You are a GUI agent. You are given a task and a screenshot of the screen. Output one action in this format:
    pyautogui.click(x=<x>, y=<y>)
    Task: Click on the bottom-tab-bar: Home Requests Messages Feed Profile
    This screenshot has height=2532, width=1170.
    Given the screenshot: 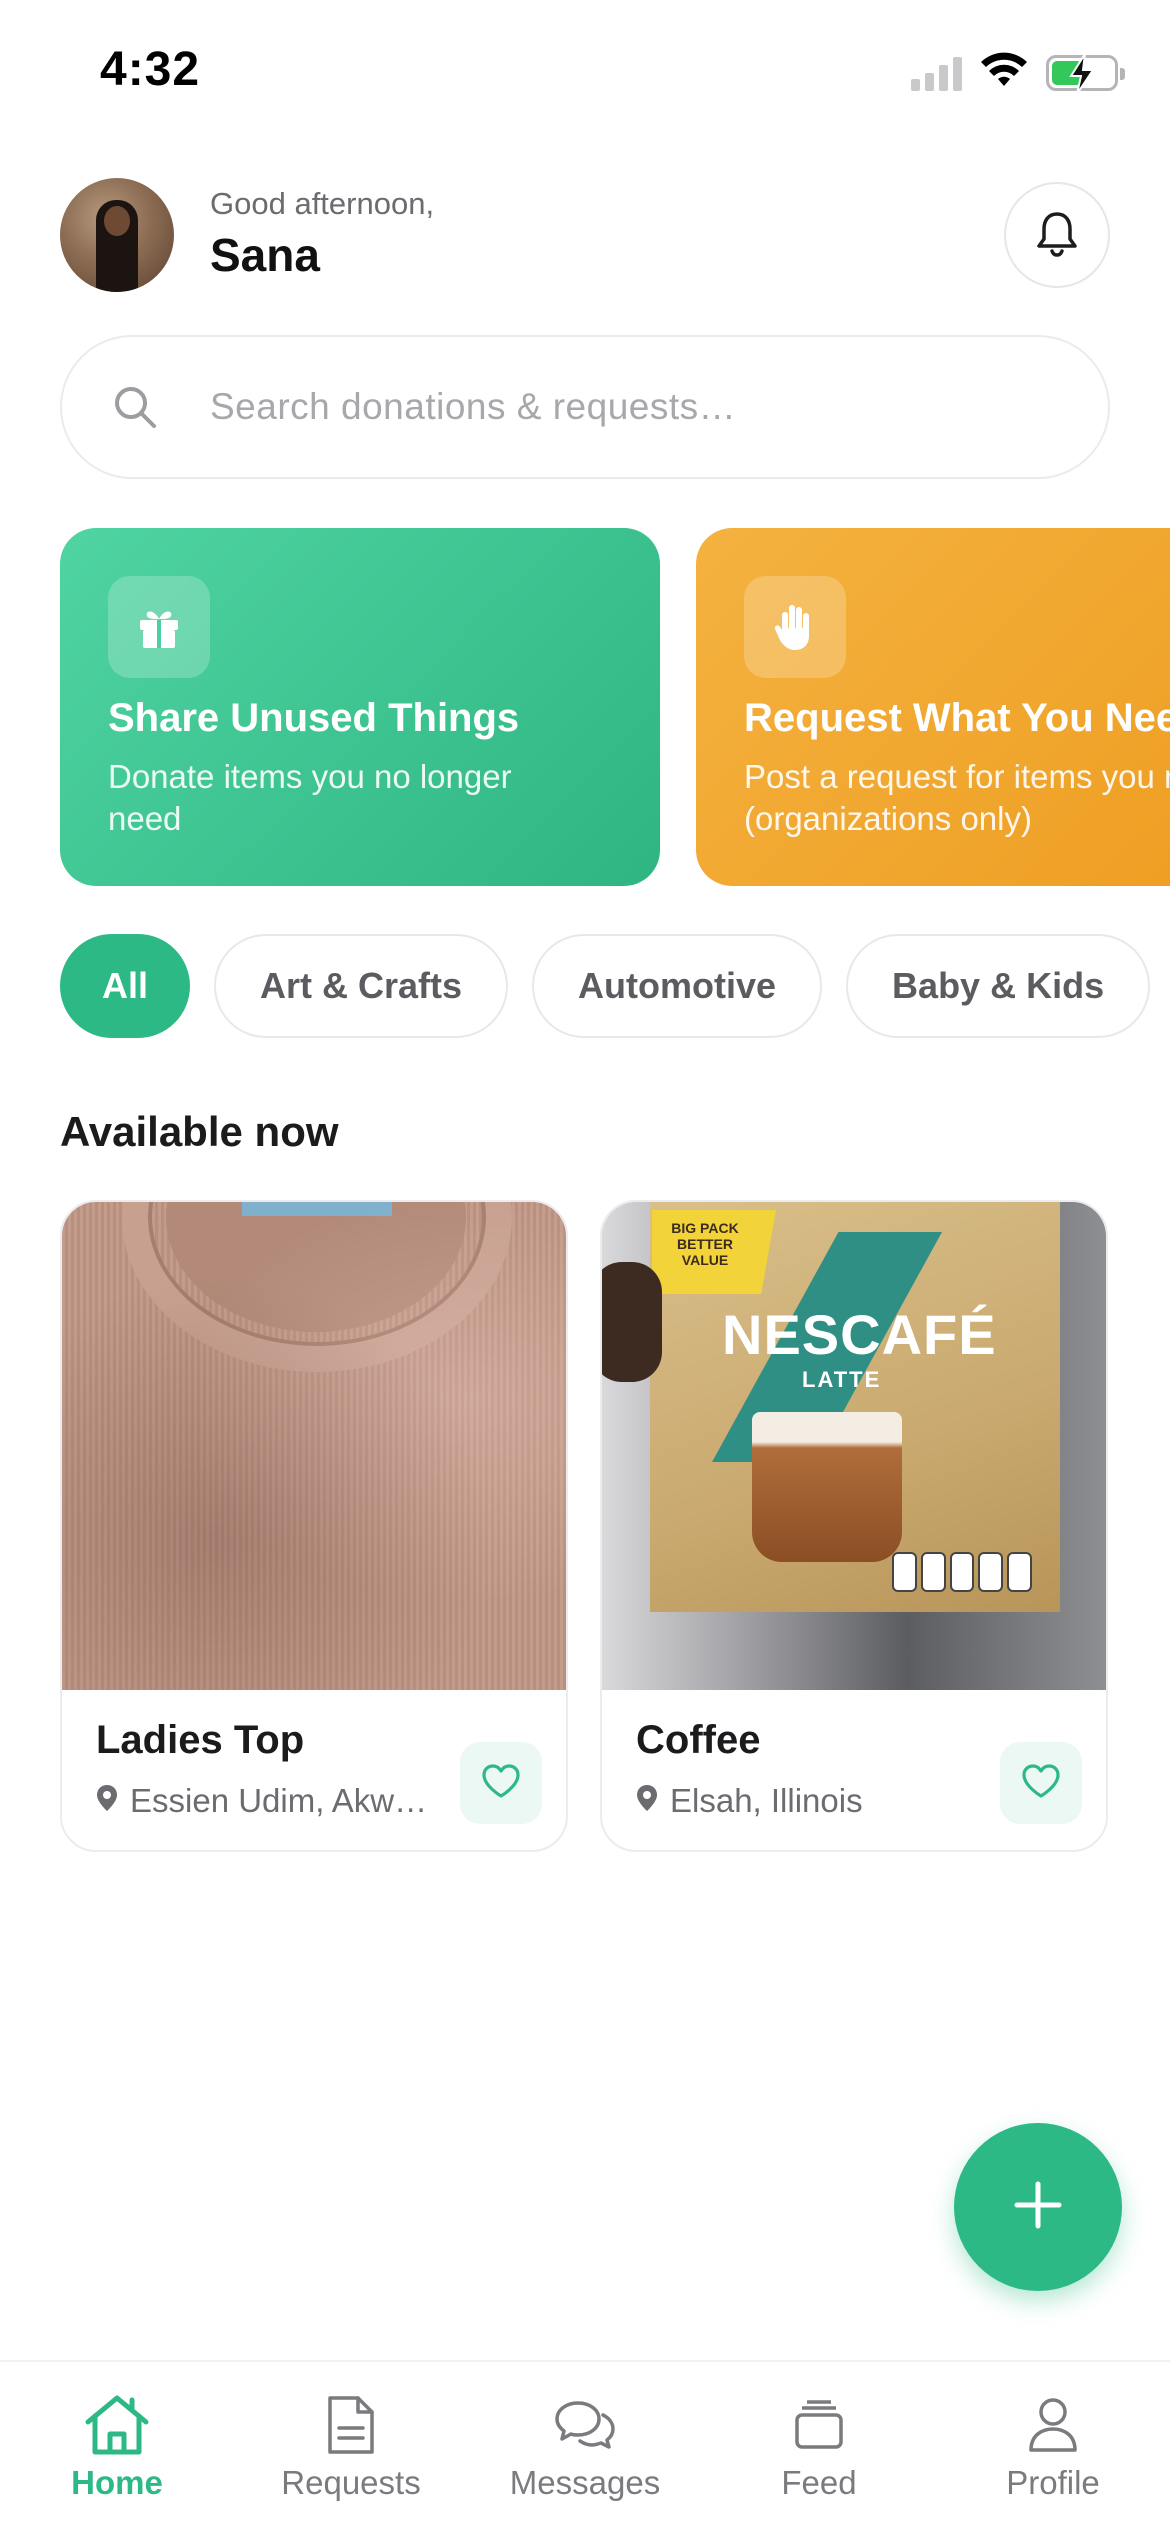 What is the action you would take?
    pyautogui.click(x=585, y=2446)
    